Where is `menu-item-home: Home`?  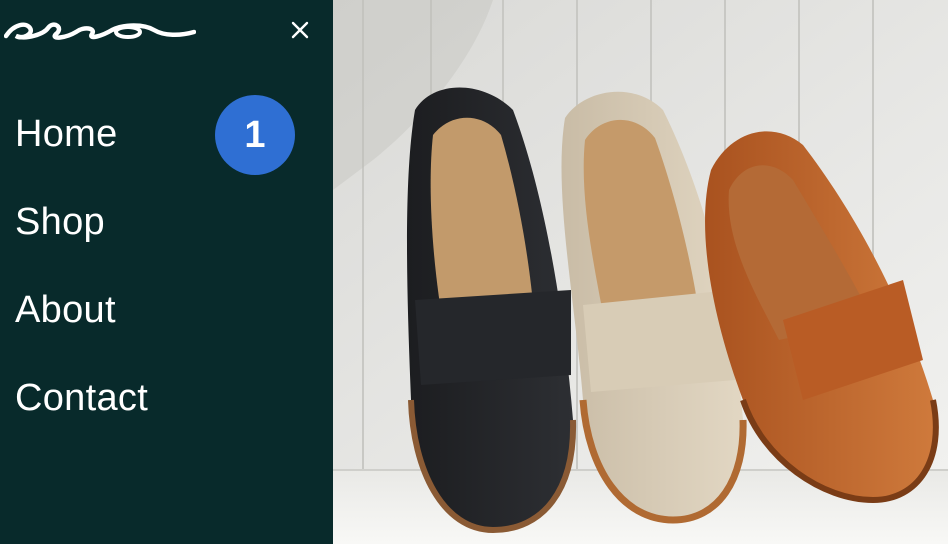 menu-item-home: Home is located at coordinates (81, 152).